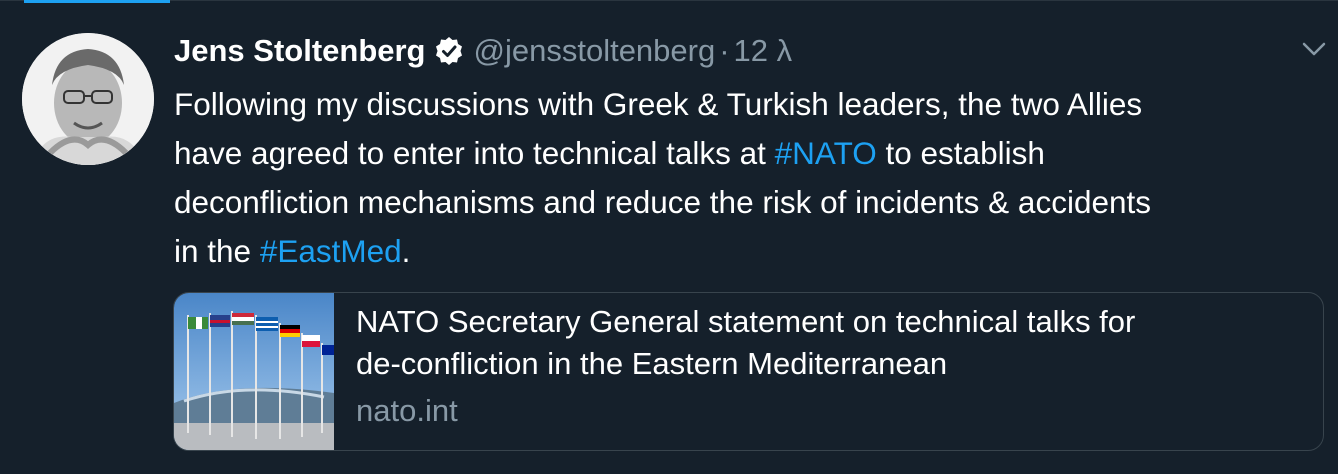  What do you see at coordinates (449, 51) in the screenshot?
I see `verified-badge-icon` at bounding box center [449, 51].